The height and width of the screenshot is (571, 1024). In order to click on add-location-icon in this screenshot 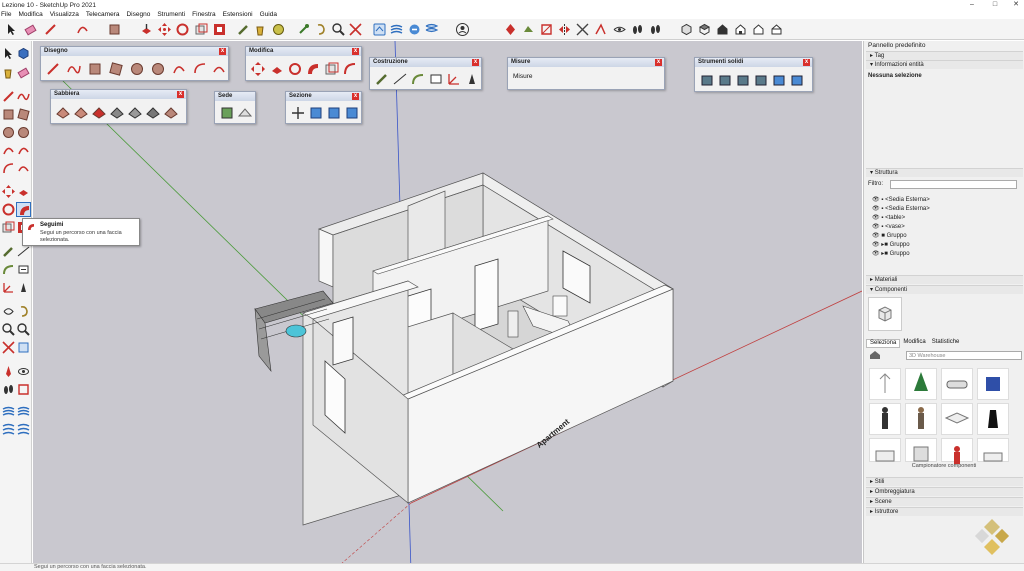, I will do `click(227, 113)`.